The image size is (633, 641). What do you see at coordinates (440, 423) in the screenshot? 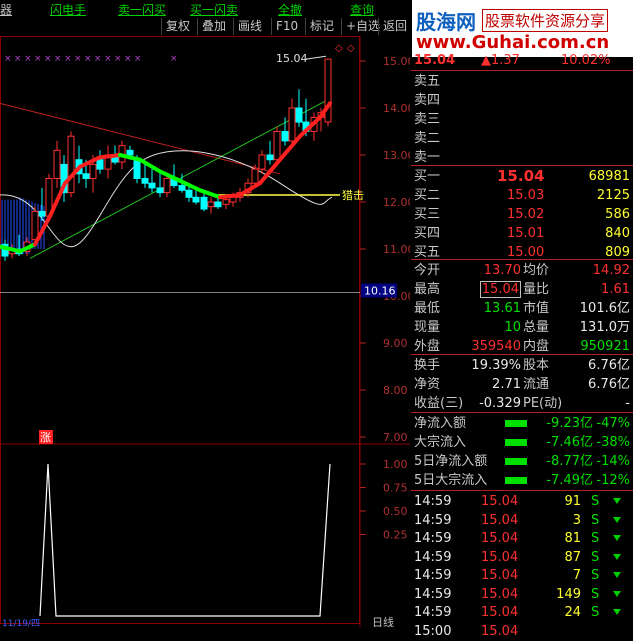
I see `flow-label: 净流入额` at bounding box center [440, 423].